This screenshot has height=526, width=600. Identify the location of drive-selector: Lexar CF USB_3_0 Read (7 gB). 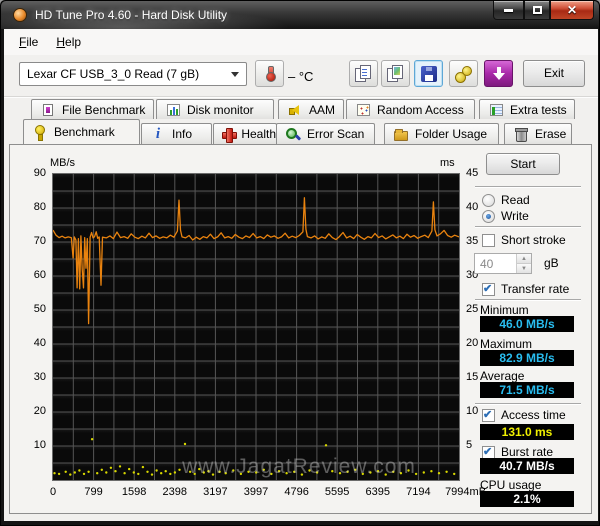
(133, 74).